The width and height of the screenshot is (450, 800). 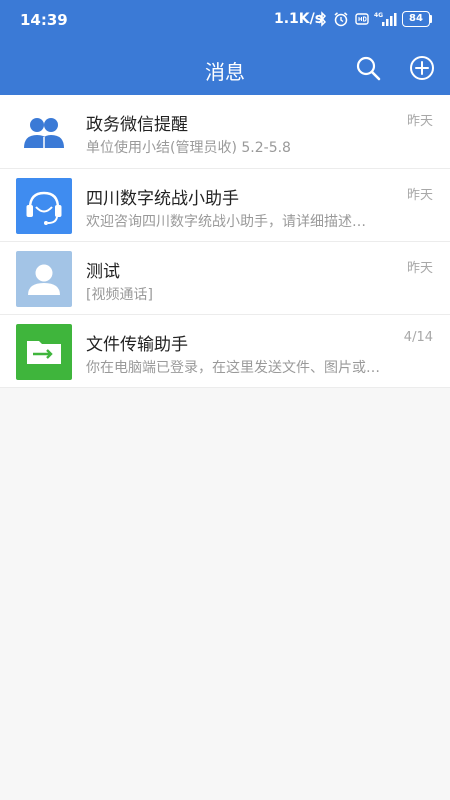 What do you see at coordinates (188, 148) in the screenshot?
I see `conversation-preview: 单位使用小结(管理员收) 5.2-5.8` at bounding box center [188, 148].